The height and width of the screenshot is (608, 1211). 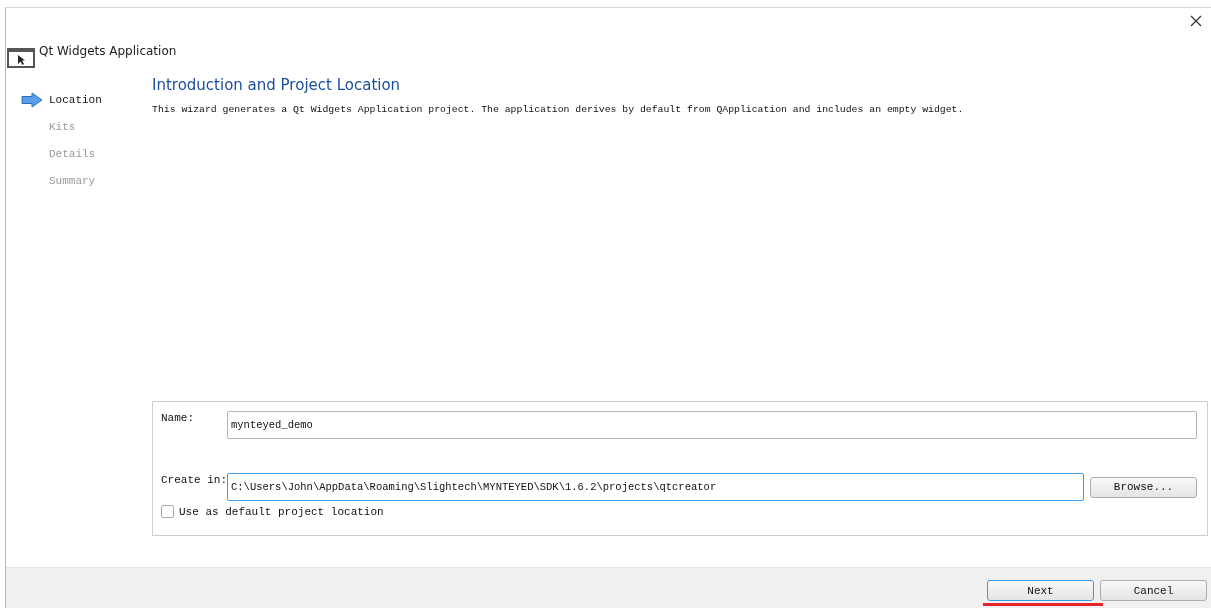 I want to click on wizard-step: Location, so click(x=75, y=99).